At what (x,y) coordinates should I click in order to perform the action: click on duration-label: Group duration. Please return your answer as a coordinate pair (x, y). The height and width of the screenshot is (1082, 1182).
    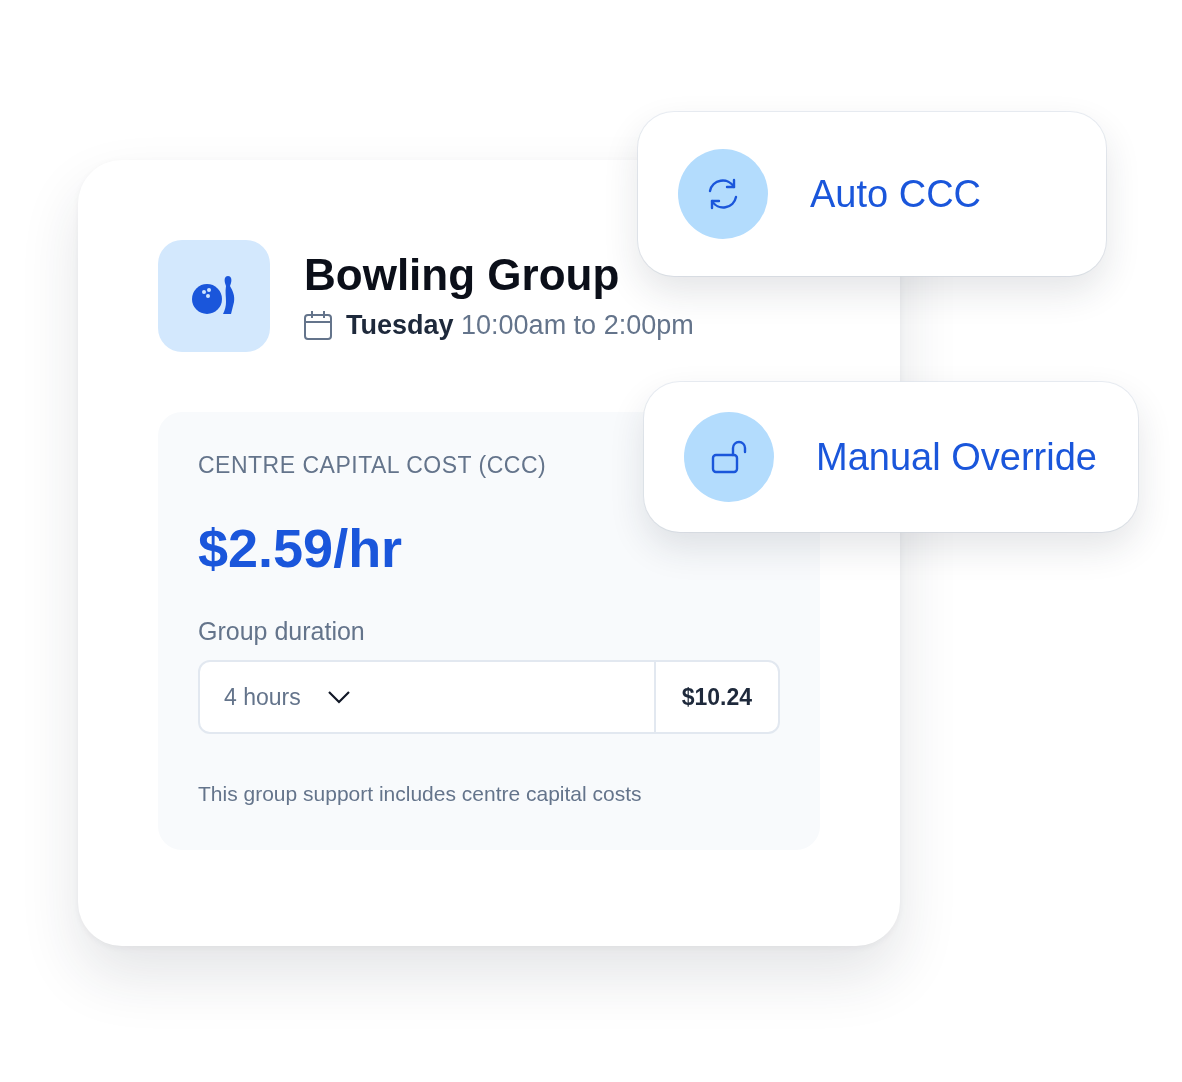
    Looking at the image, I should click on (282, 631).